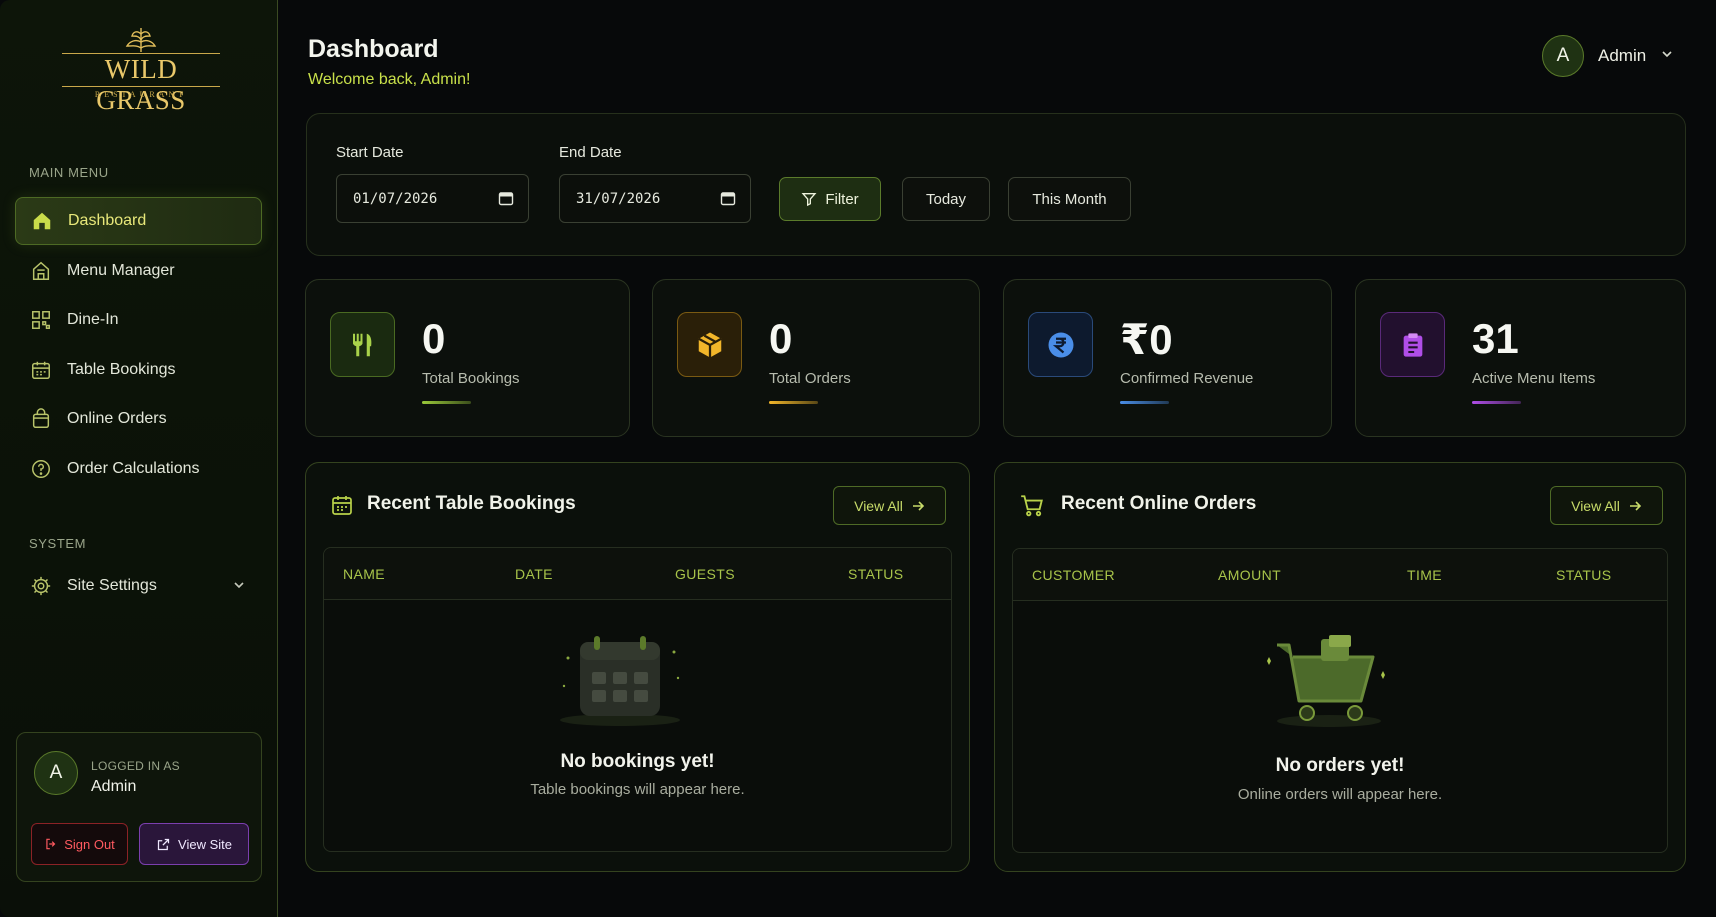 The image size is (1716, 917). Describe the element at coordinates (1032, 508) in the screenshot. I see `shopping-cart-icon` at that location.